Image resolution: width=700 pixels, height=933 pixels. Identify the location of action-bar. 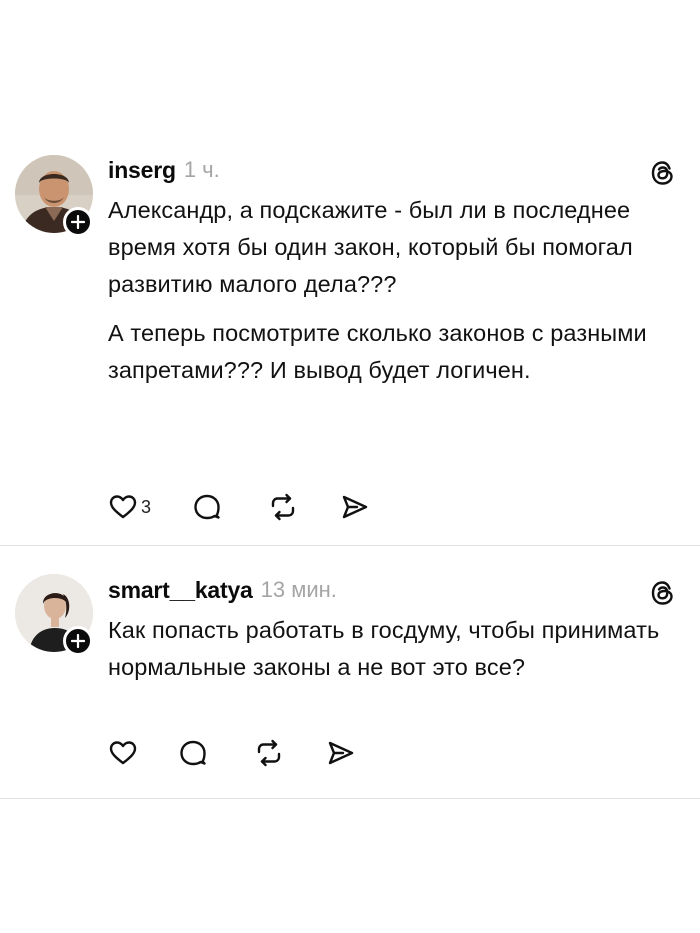
(237, 753).